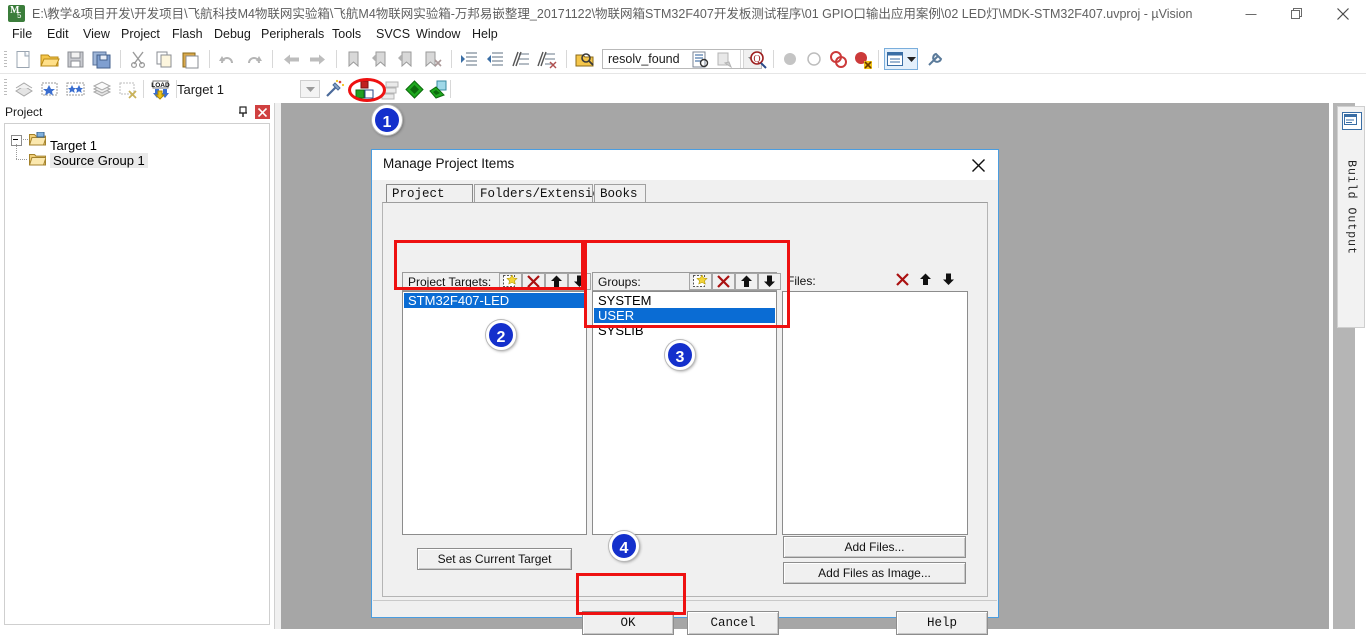 Image resolution: width=1366 pixels, height=635 pixels. I want to click on find-in-files-list-icon, so click(700, 59).